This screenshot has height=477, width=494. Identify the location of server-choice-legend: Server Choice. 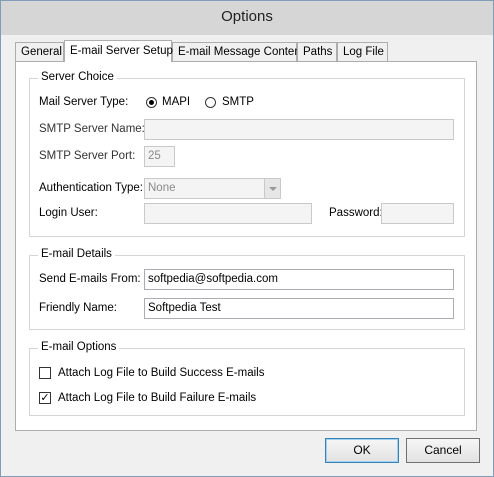
(77, 77).